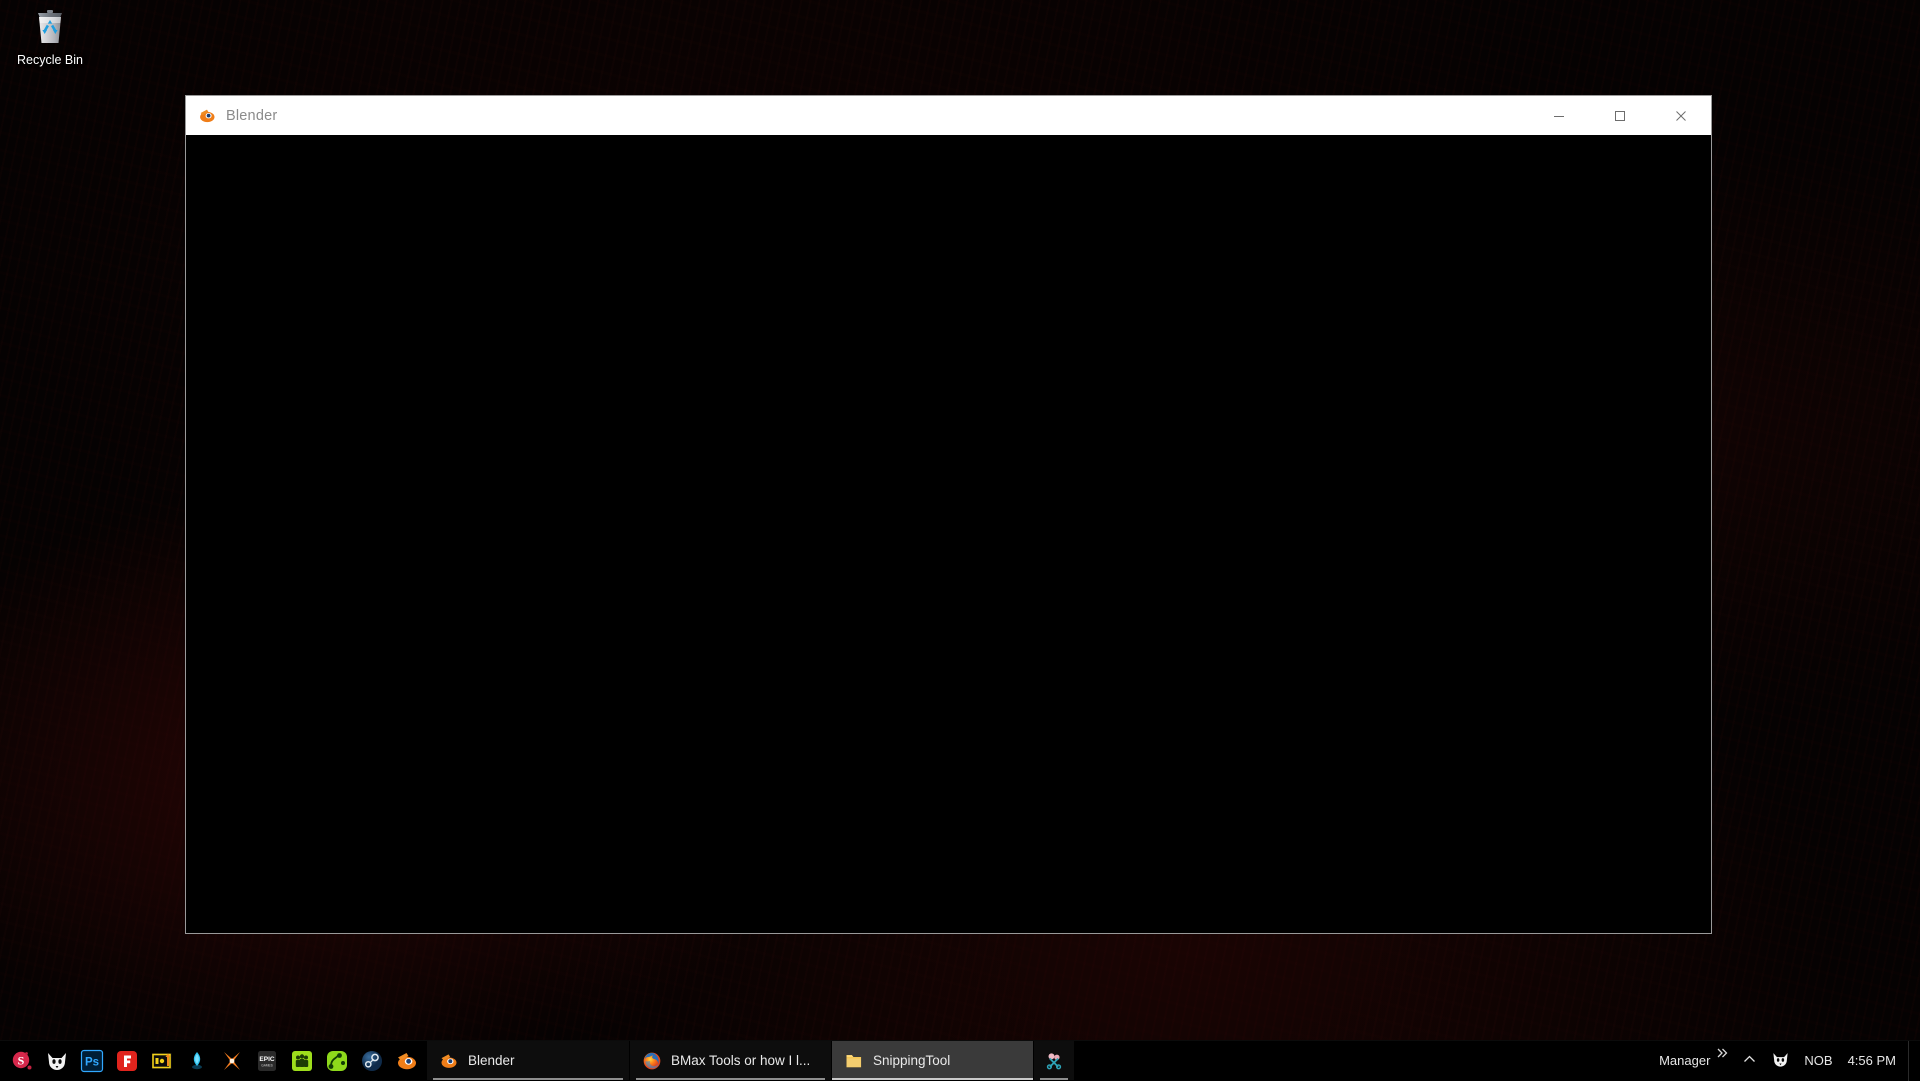 This screenshot has height=1081, width=1920. I want to click on desktop-icon-recycle-bin: Recycle Bin, so click(50, 42).